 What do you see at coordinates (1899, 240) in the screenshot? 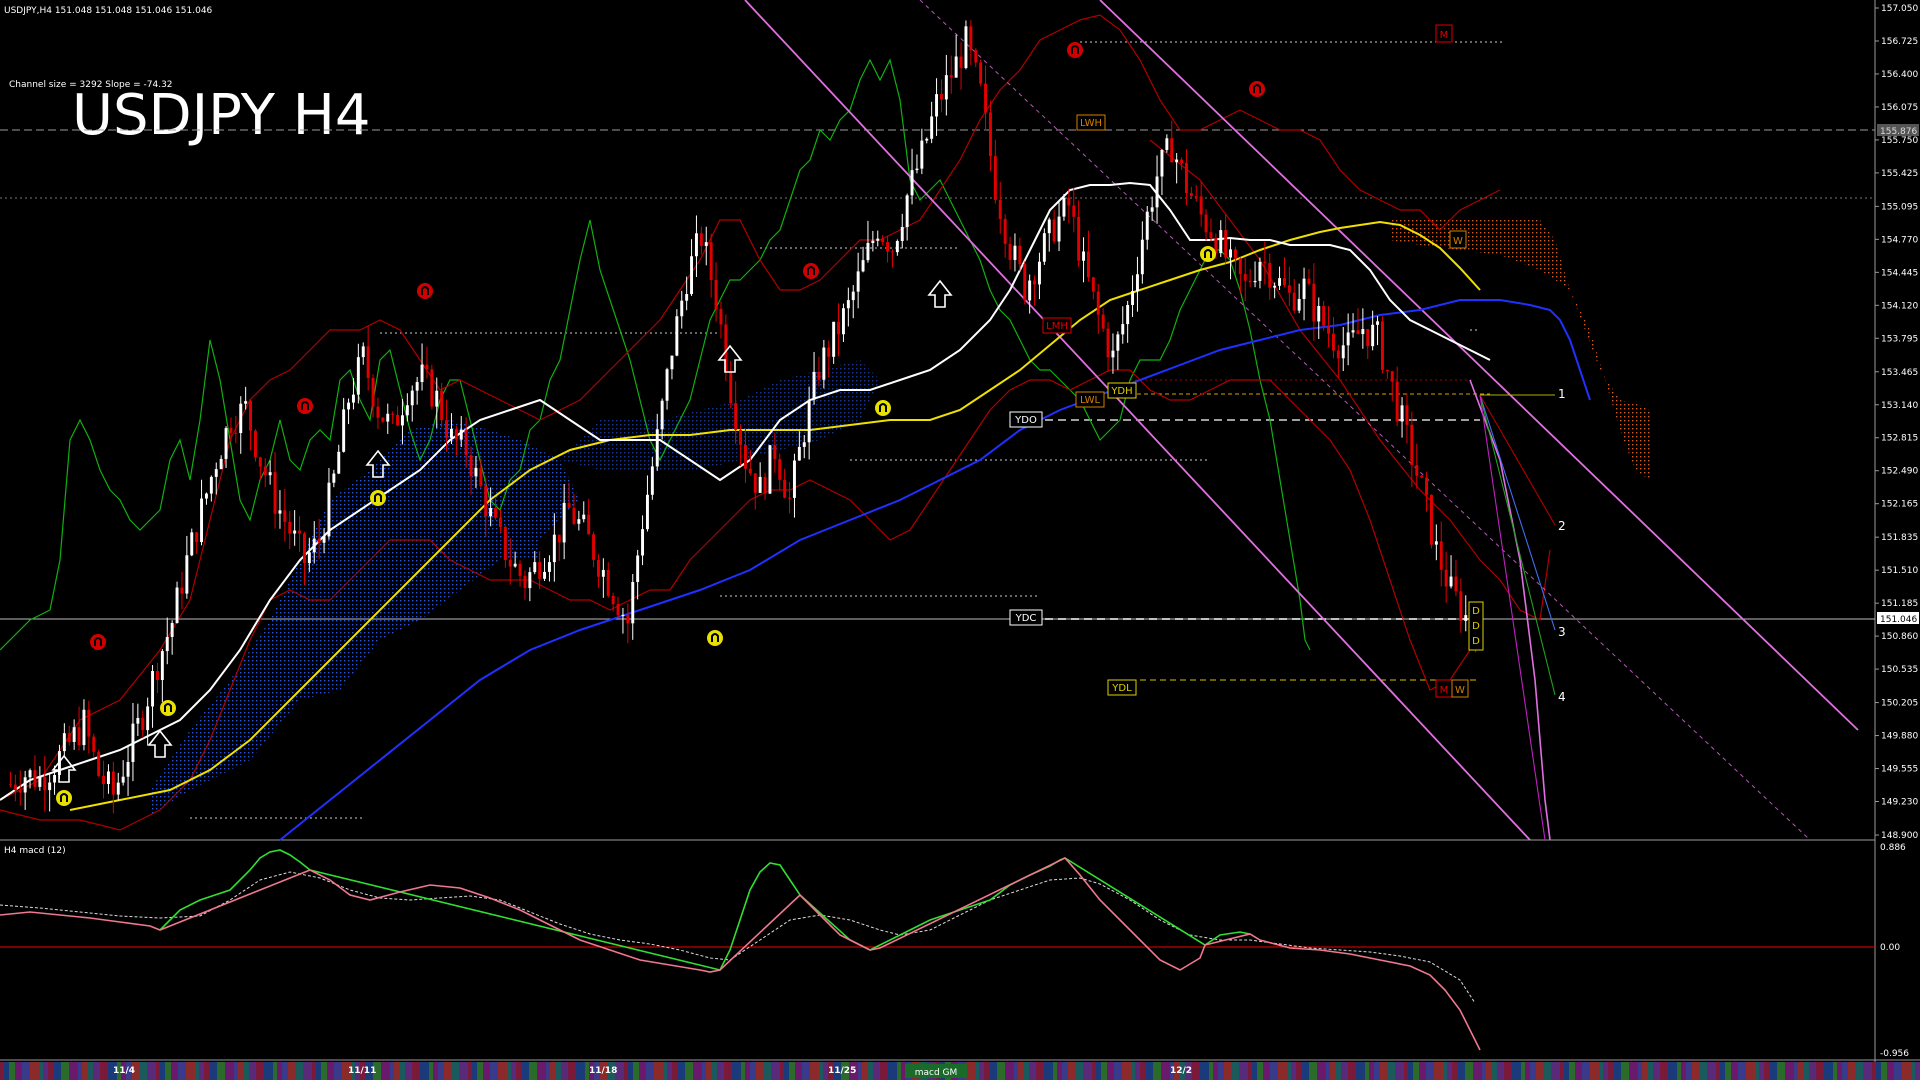
I see `price-tick-label: 154.770` at bounding box center [1899, 240].